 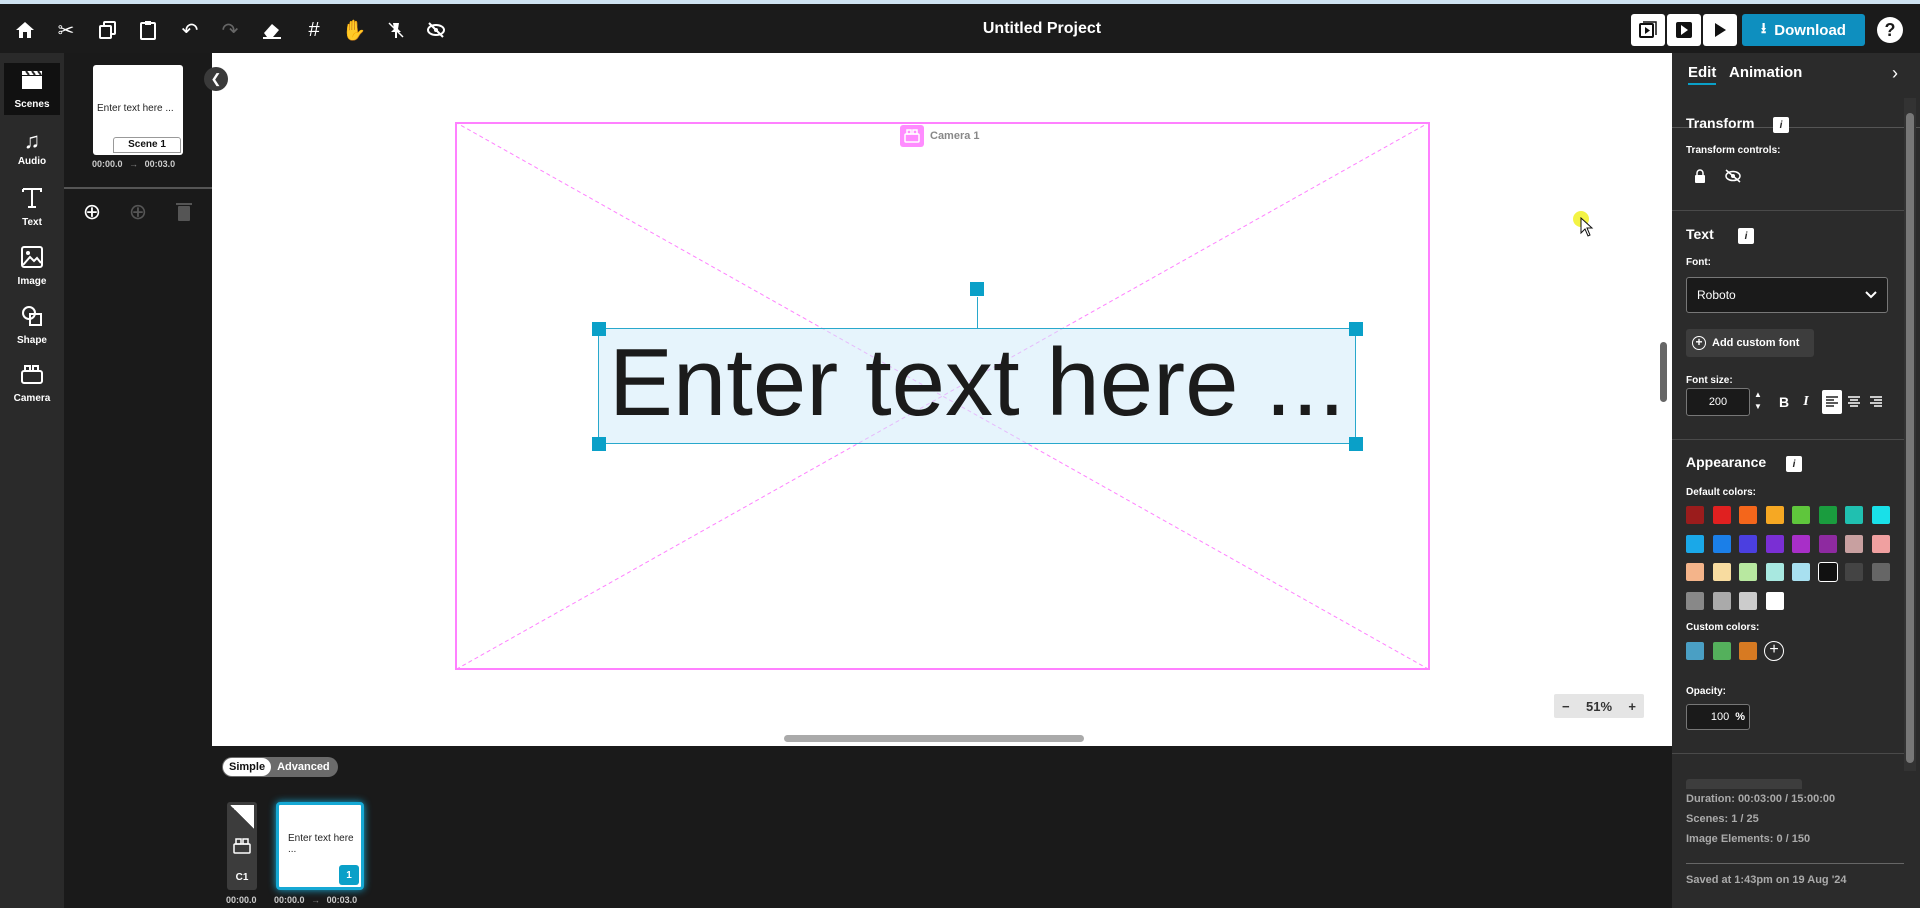 I want to click on hand-icon: ✋, so click(x=354, y=30).